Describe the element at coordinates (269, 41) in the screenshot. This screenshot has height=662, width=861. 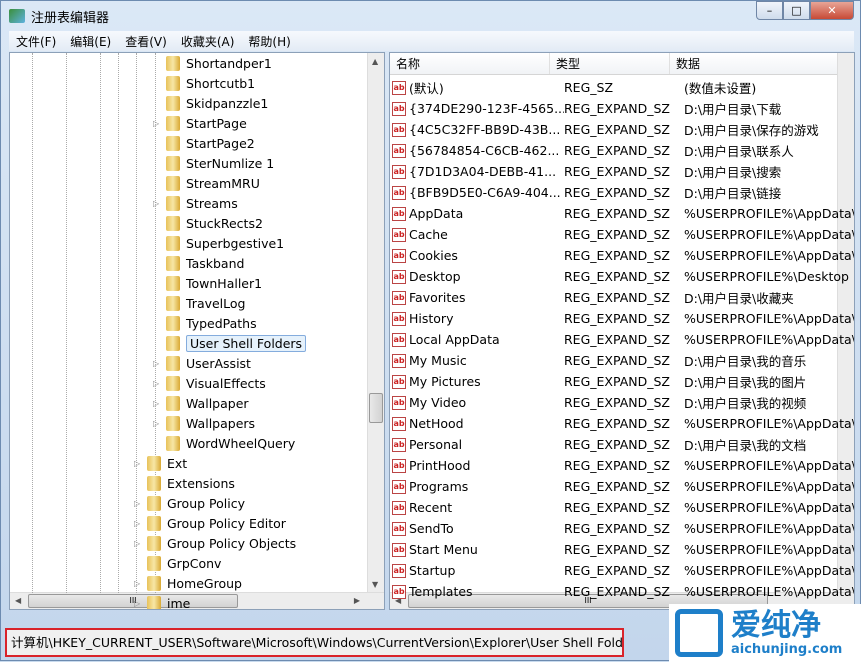
I see `menu-help: 帮助(H)` at that location.